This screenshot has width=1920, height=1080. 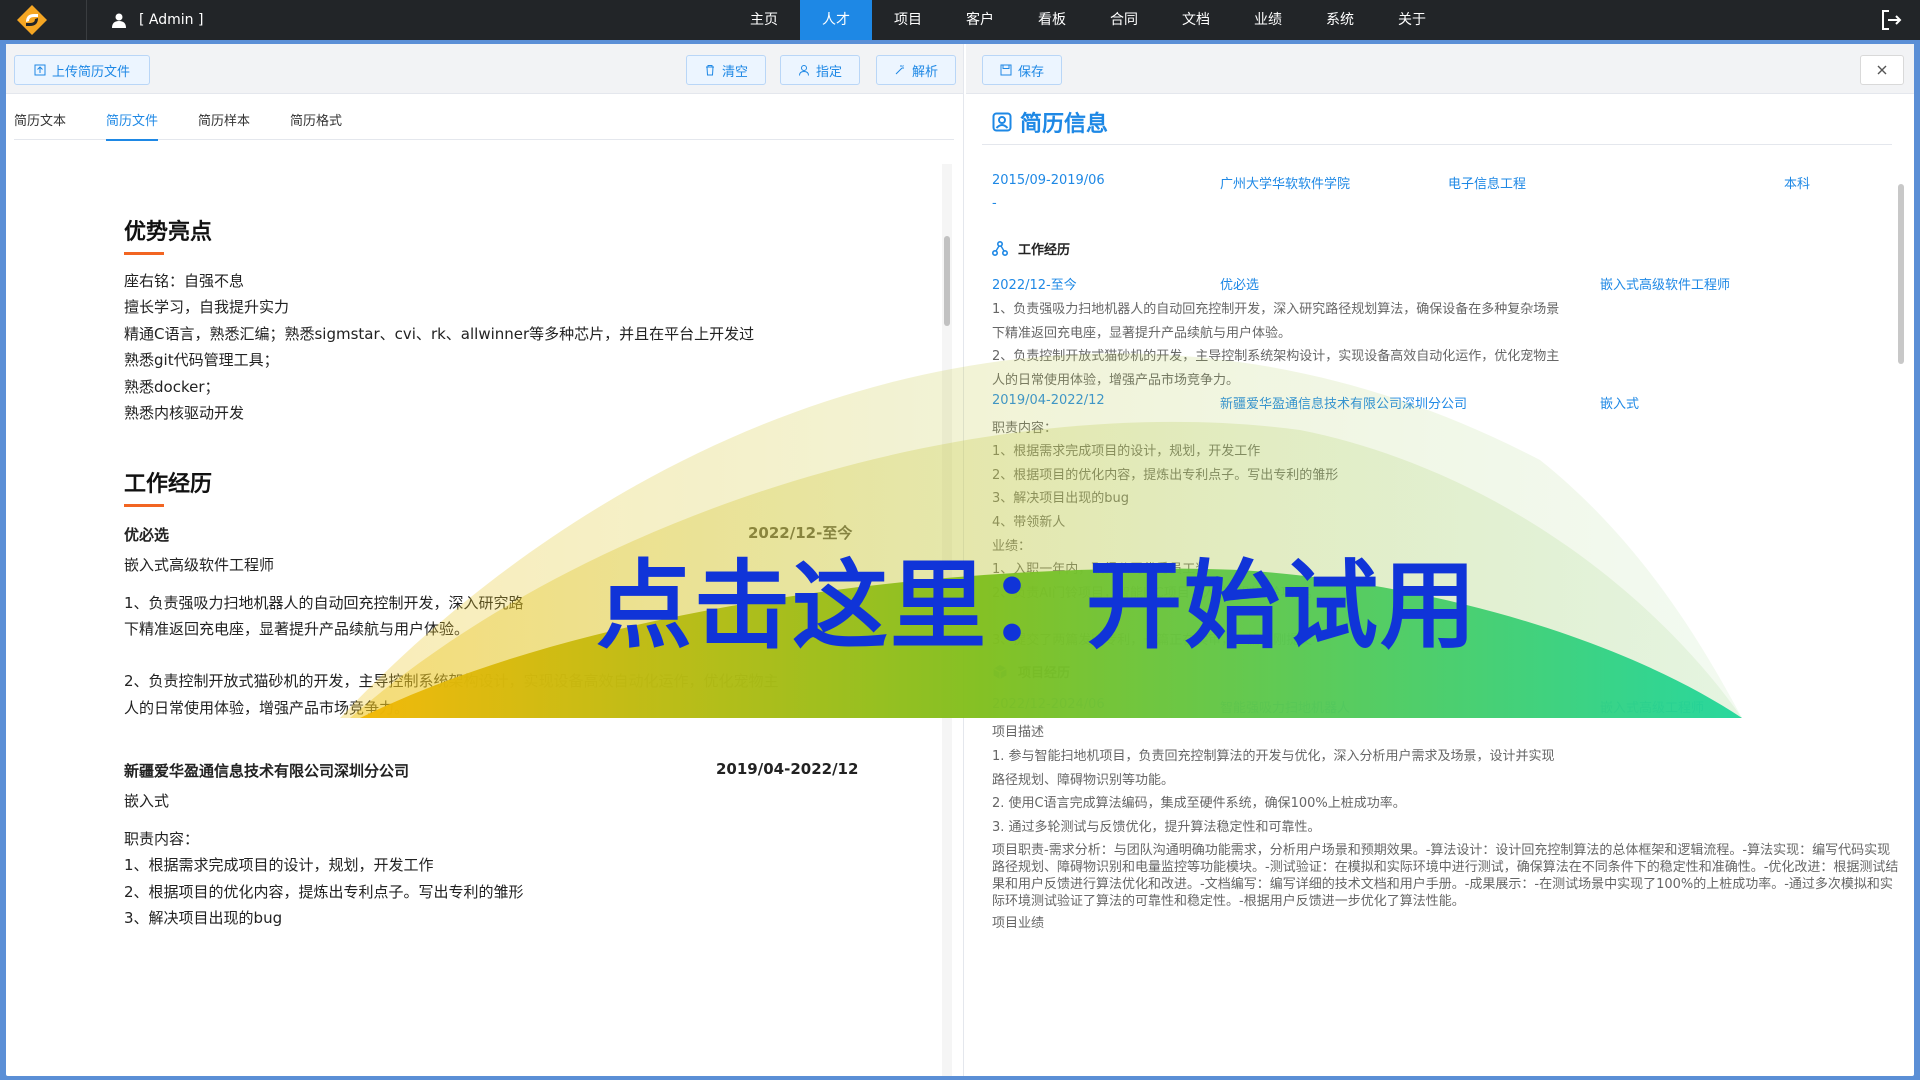 I want to click on upload-icon, so click(x=40, y=70).